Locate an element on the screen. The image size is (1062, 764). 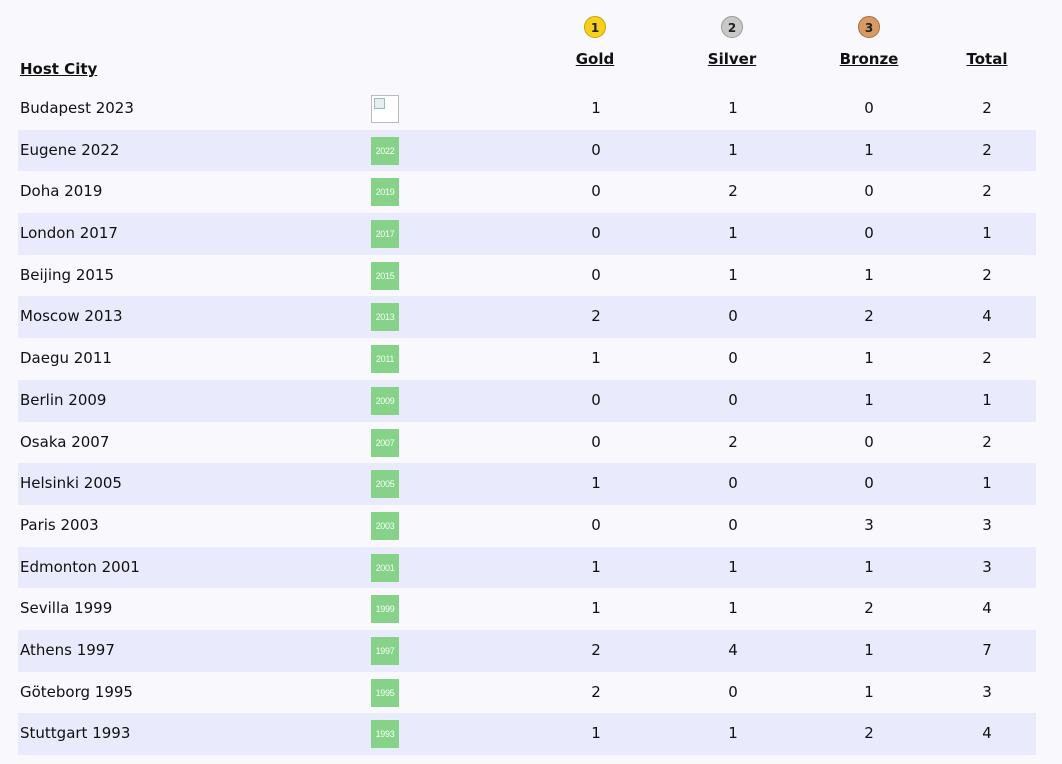
host-city-cell: Budapest 2023 is located at coordinates (77, 108).